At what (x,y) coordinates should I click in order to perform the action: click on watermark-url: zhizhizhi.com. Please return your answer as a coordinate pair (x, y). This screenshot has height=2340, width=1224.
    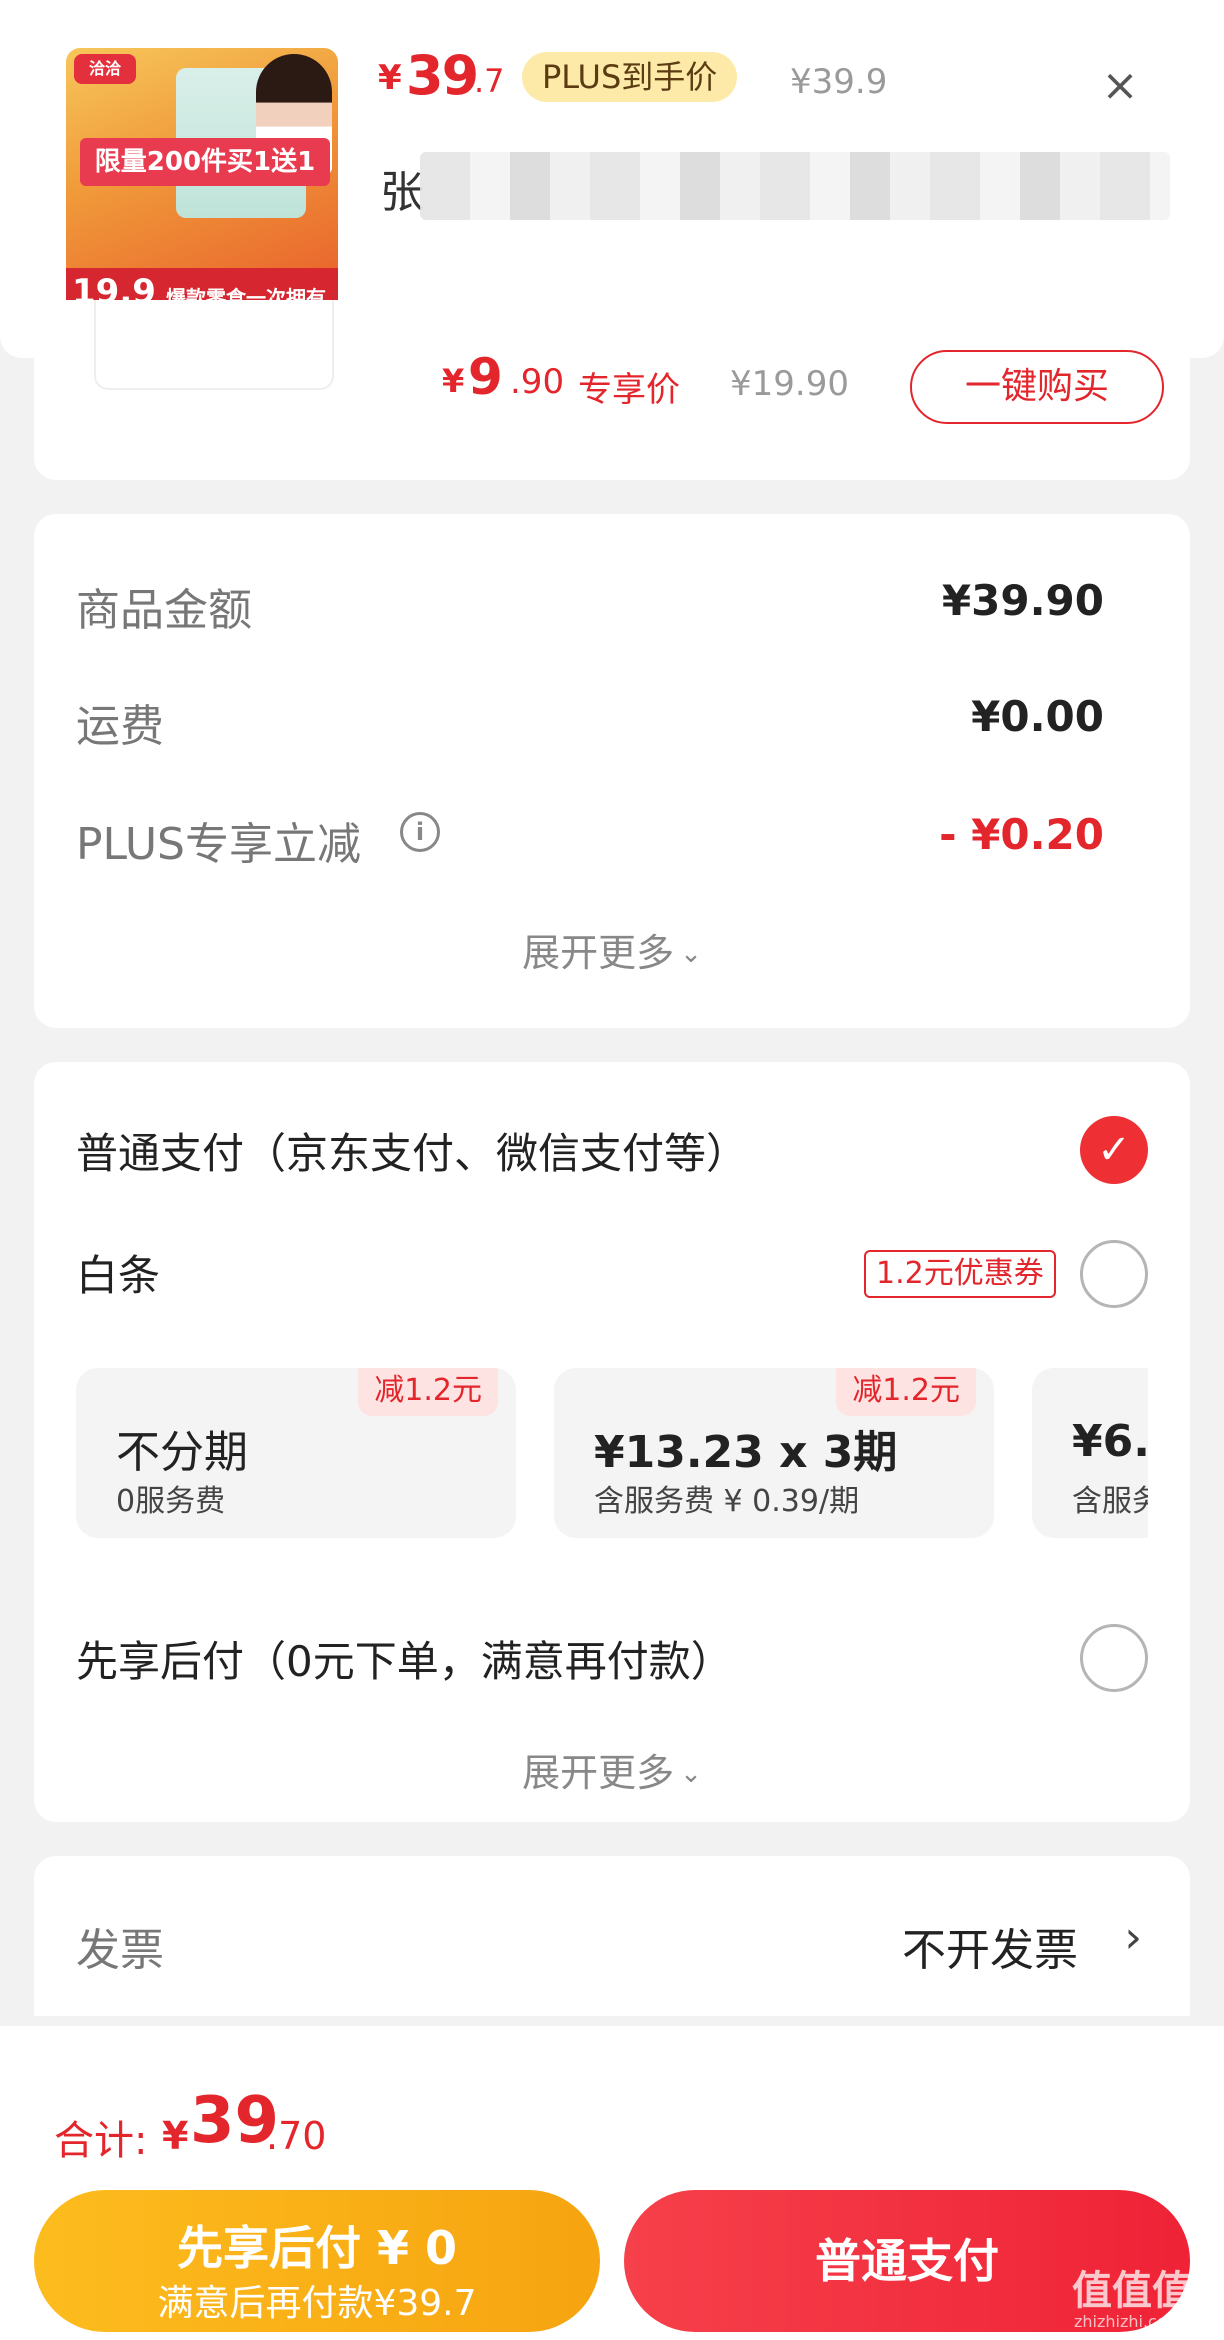
    Looking at the image, I should click on (1128, 2321).